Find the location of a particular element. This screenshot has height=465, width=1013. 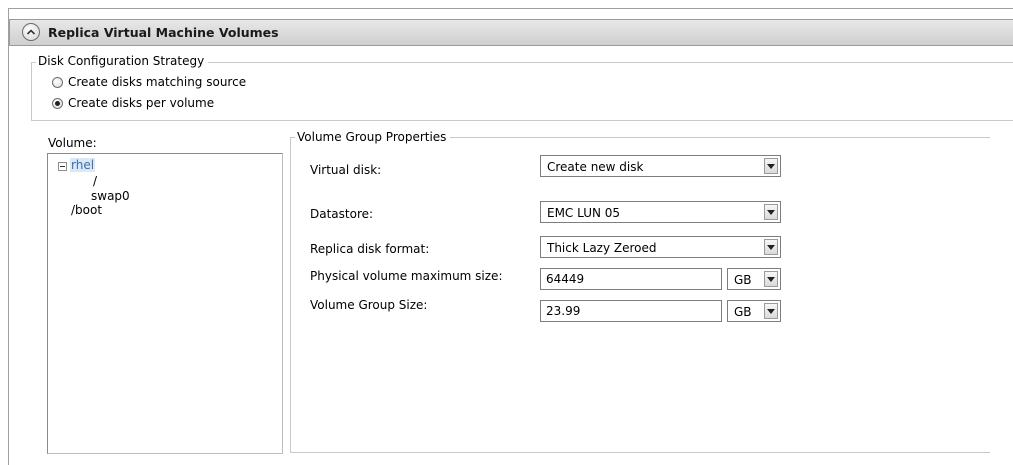

section-header: Replica Virtual Machine Volumes is located at coordinates (511, 32).